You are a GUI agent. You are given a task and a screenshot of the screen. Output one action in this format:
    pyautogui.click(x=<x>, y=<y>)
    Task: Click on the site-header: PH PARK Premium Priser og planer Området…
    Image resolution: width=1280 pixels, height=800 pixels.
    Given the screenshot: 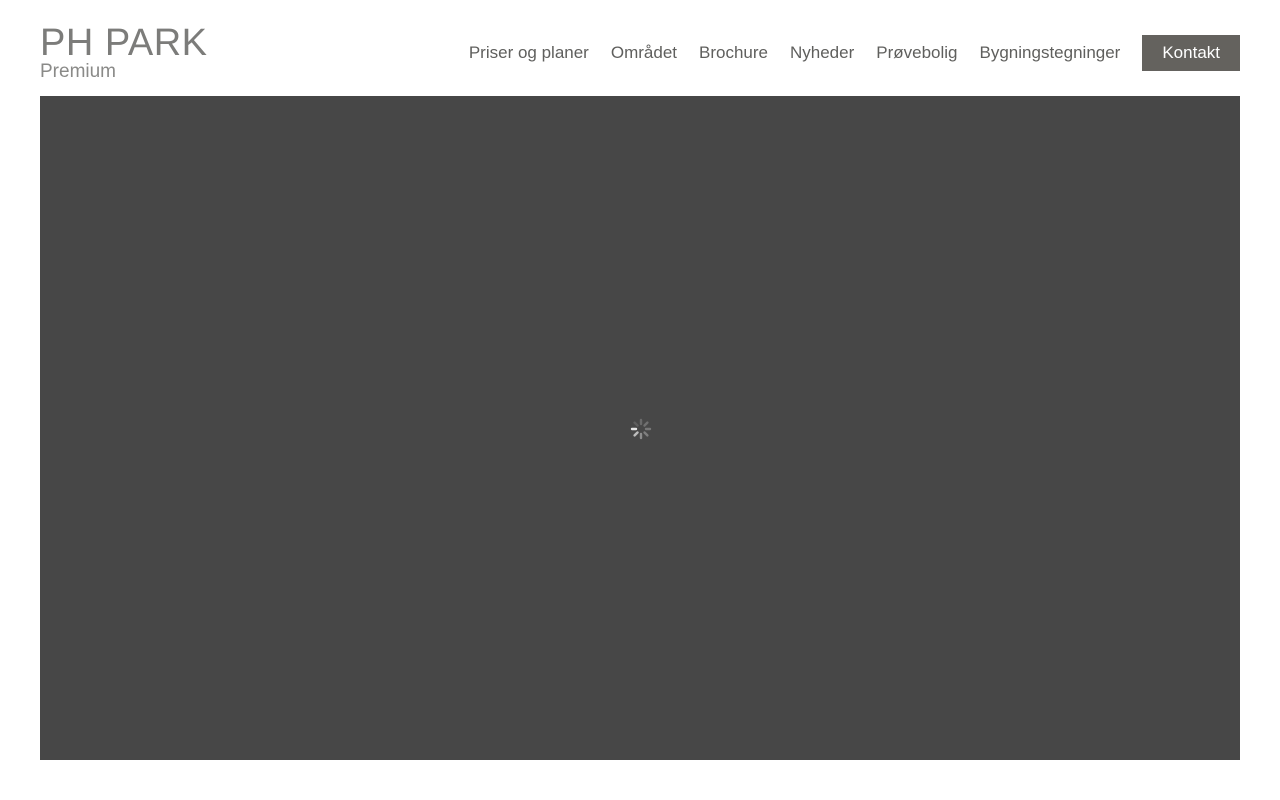 What is the action you would take?
    pyautogui.click(x=640, y=48)
    